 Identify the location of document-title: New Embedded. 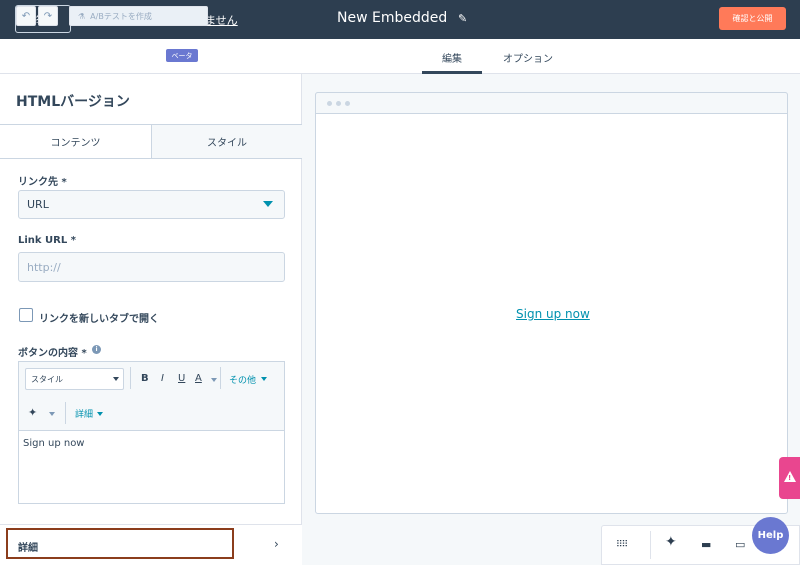
(392, 18).